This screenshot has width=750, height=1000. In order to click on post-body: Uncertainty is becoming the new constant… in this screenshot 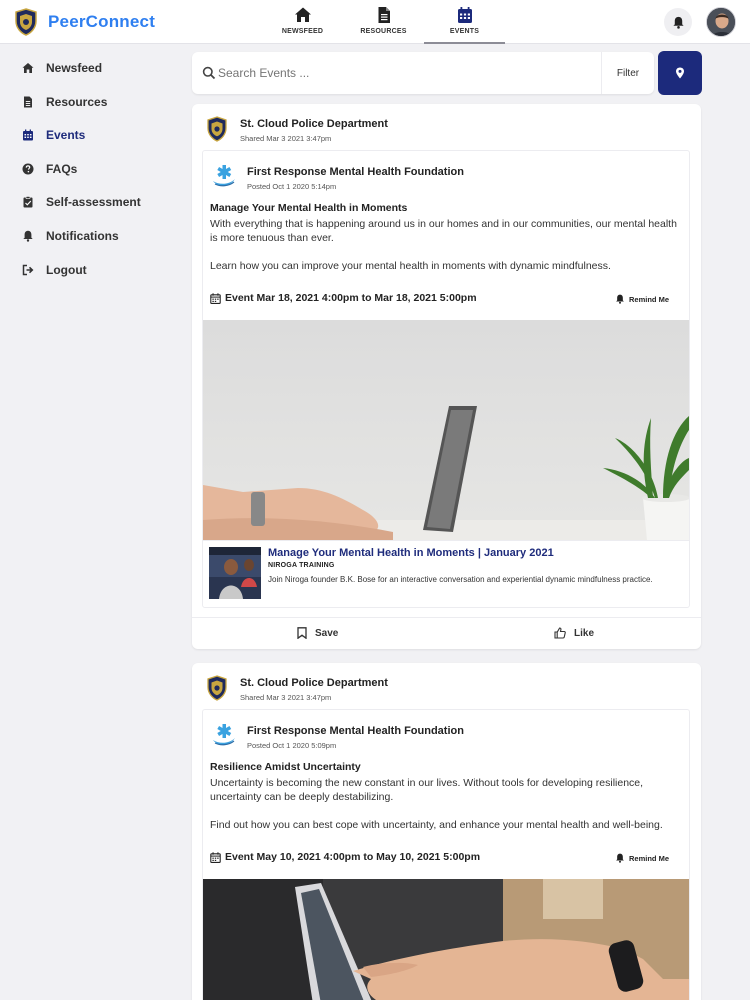, I will do `click(427, 790)`.